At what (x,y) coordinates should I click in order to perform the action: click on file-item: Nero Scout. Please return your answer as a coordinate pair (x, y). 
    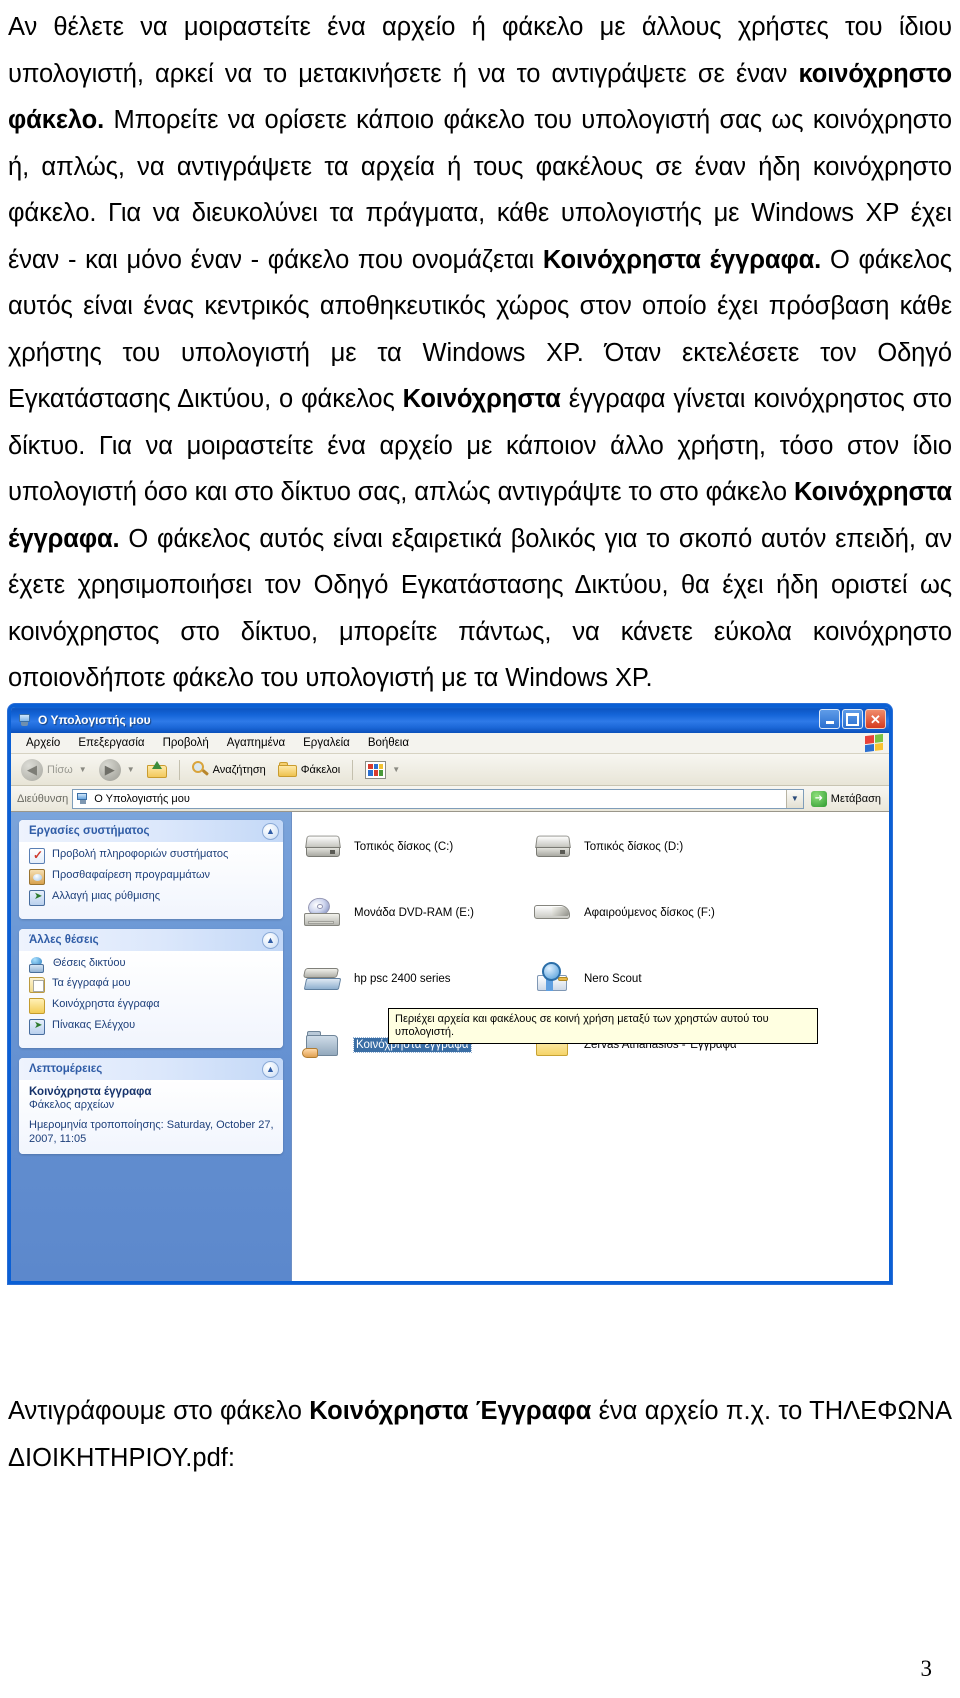
    Looking at the image, I should click on (710, 979).